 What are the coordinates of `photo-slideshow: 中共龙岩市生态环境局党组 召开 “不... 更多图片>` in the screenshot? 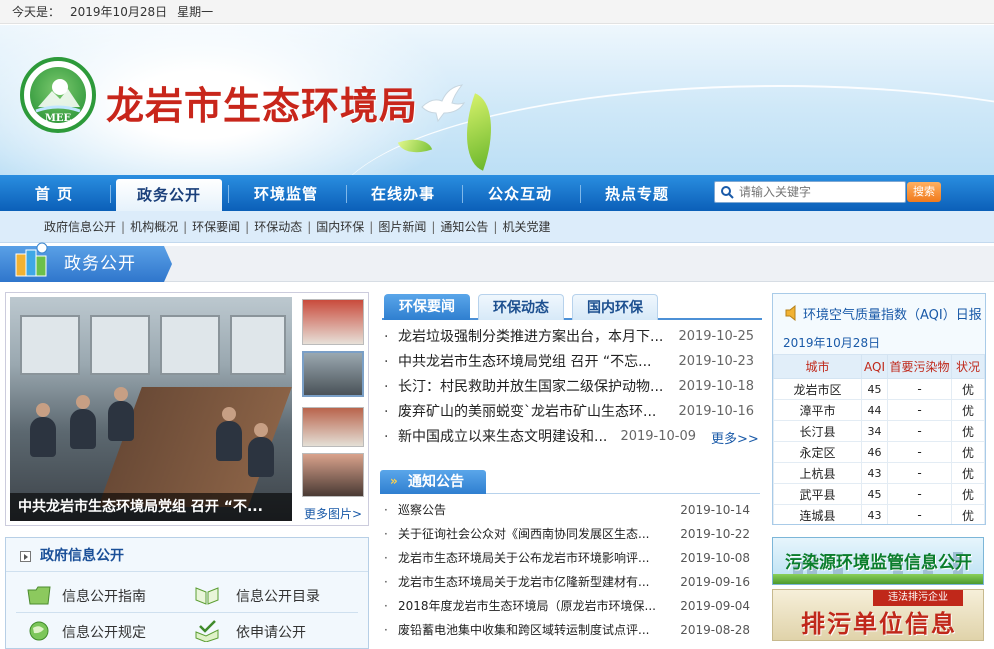 It's located at (187, 409).